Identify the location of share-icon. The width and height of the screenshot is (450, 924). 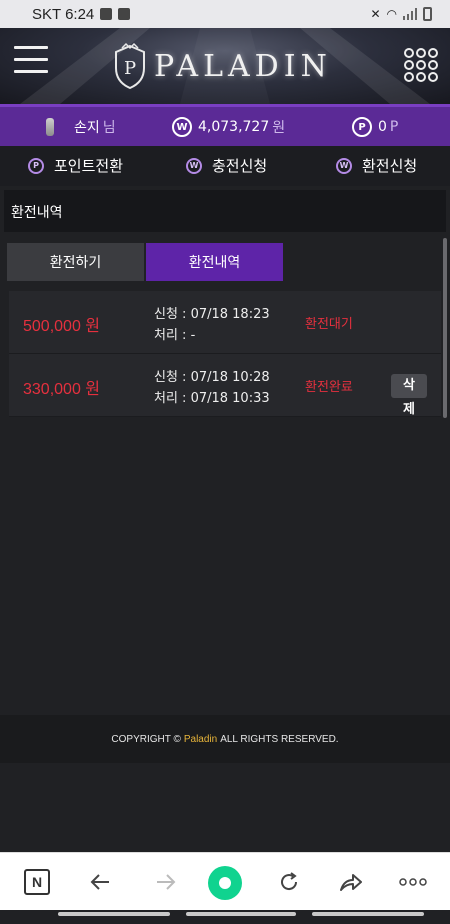
(351, 882).